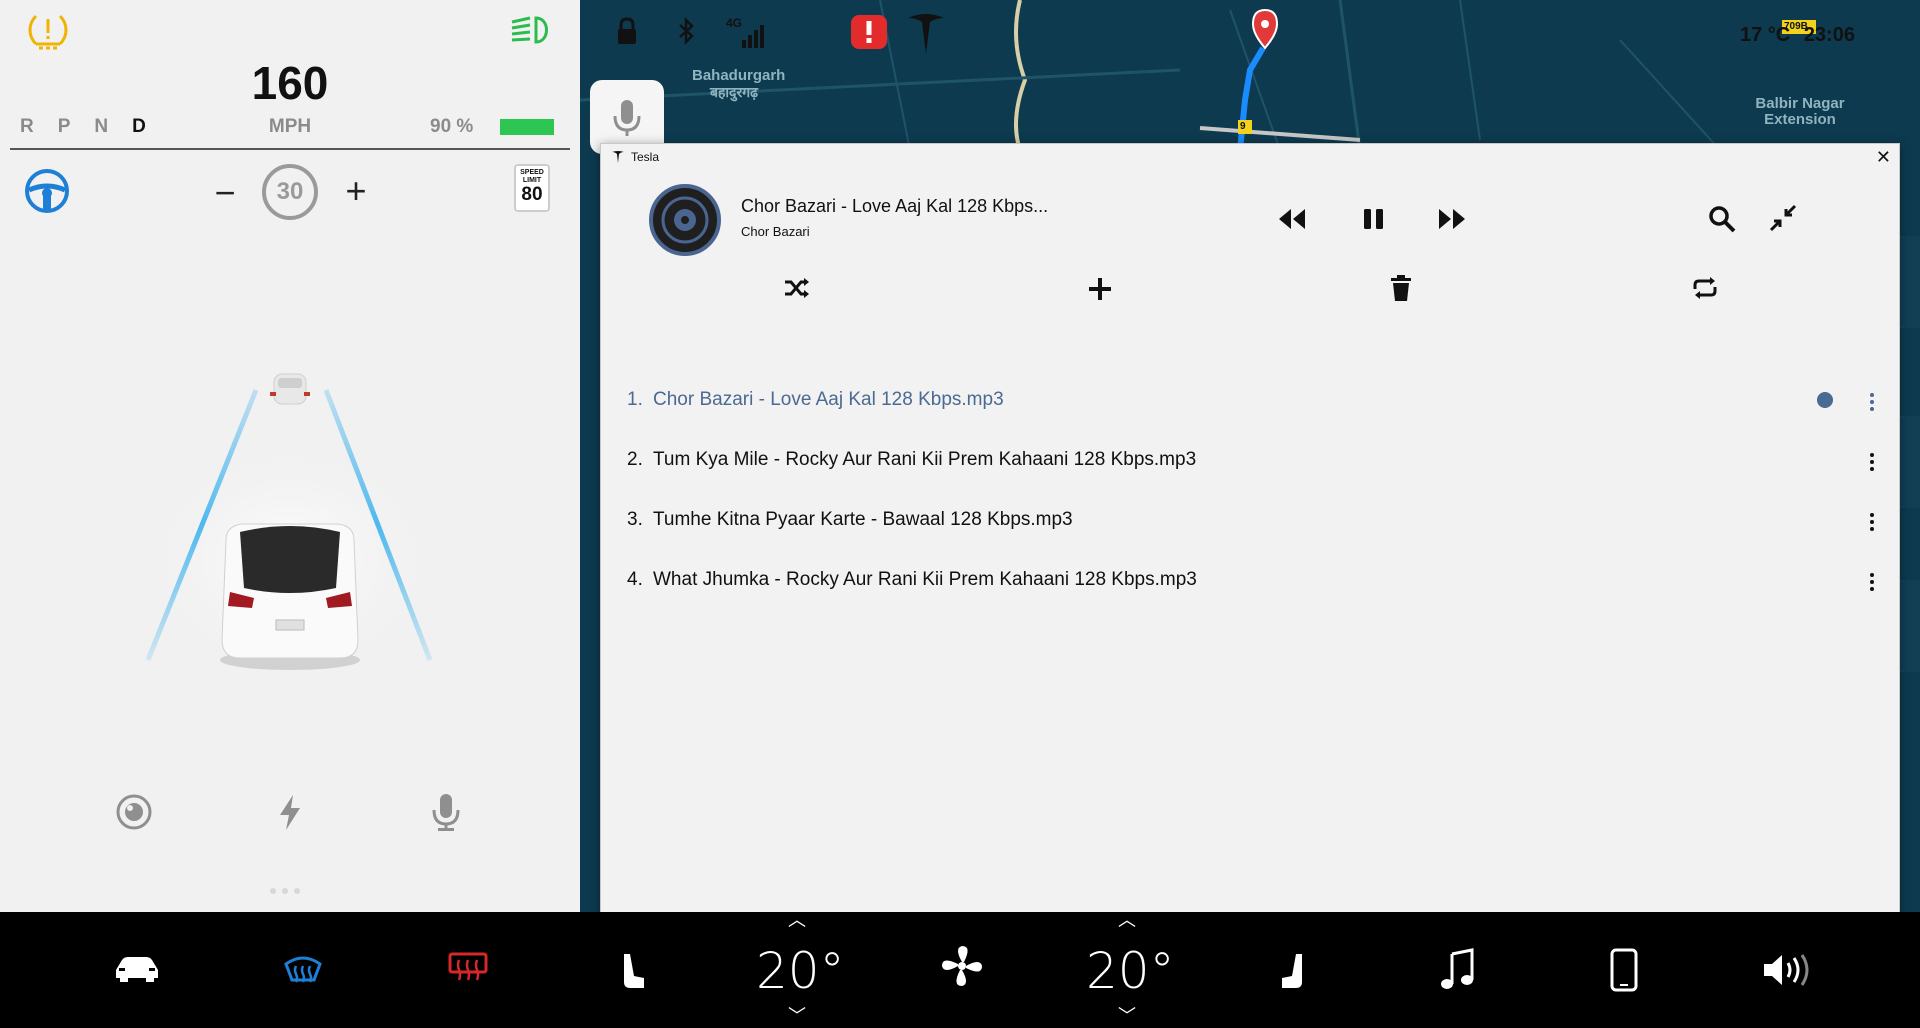 The image size is (1920, 1028). I want to click on delete-button, so click(1401, 288).